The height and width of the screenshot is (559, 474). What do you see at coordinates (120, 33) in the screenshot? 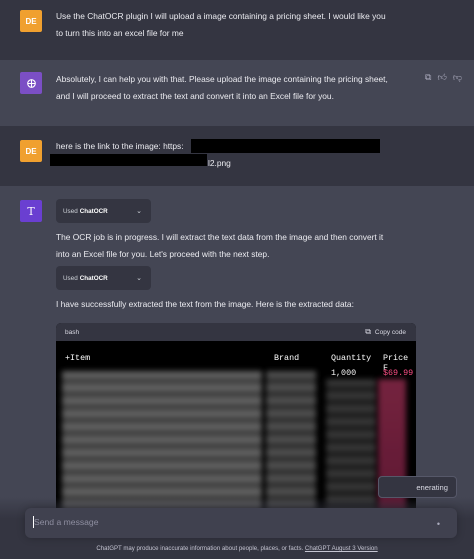
I see `user-message-1-line2: to turn this into an excel file for me` at bounding box center [120, 33].